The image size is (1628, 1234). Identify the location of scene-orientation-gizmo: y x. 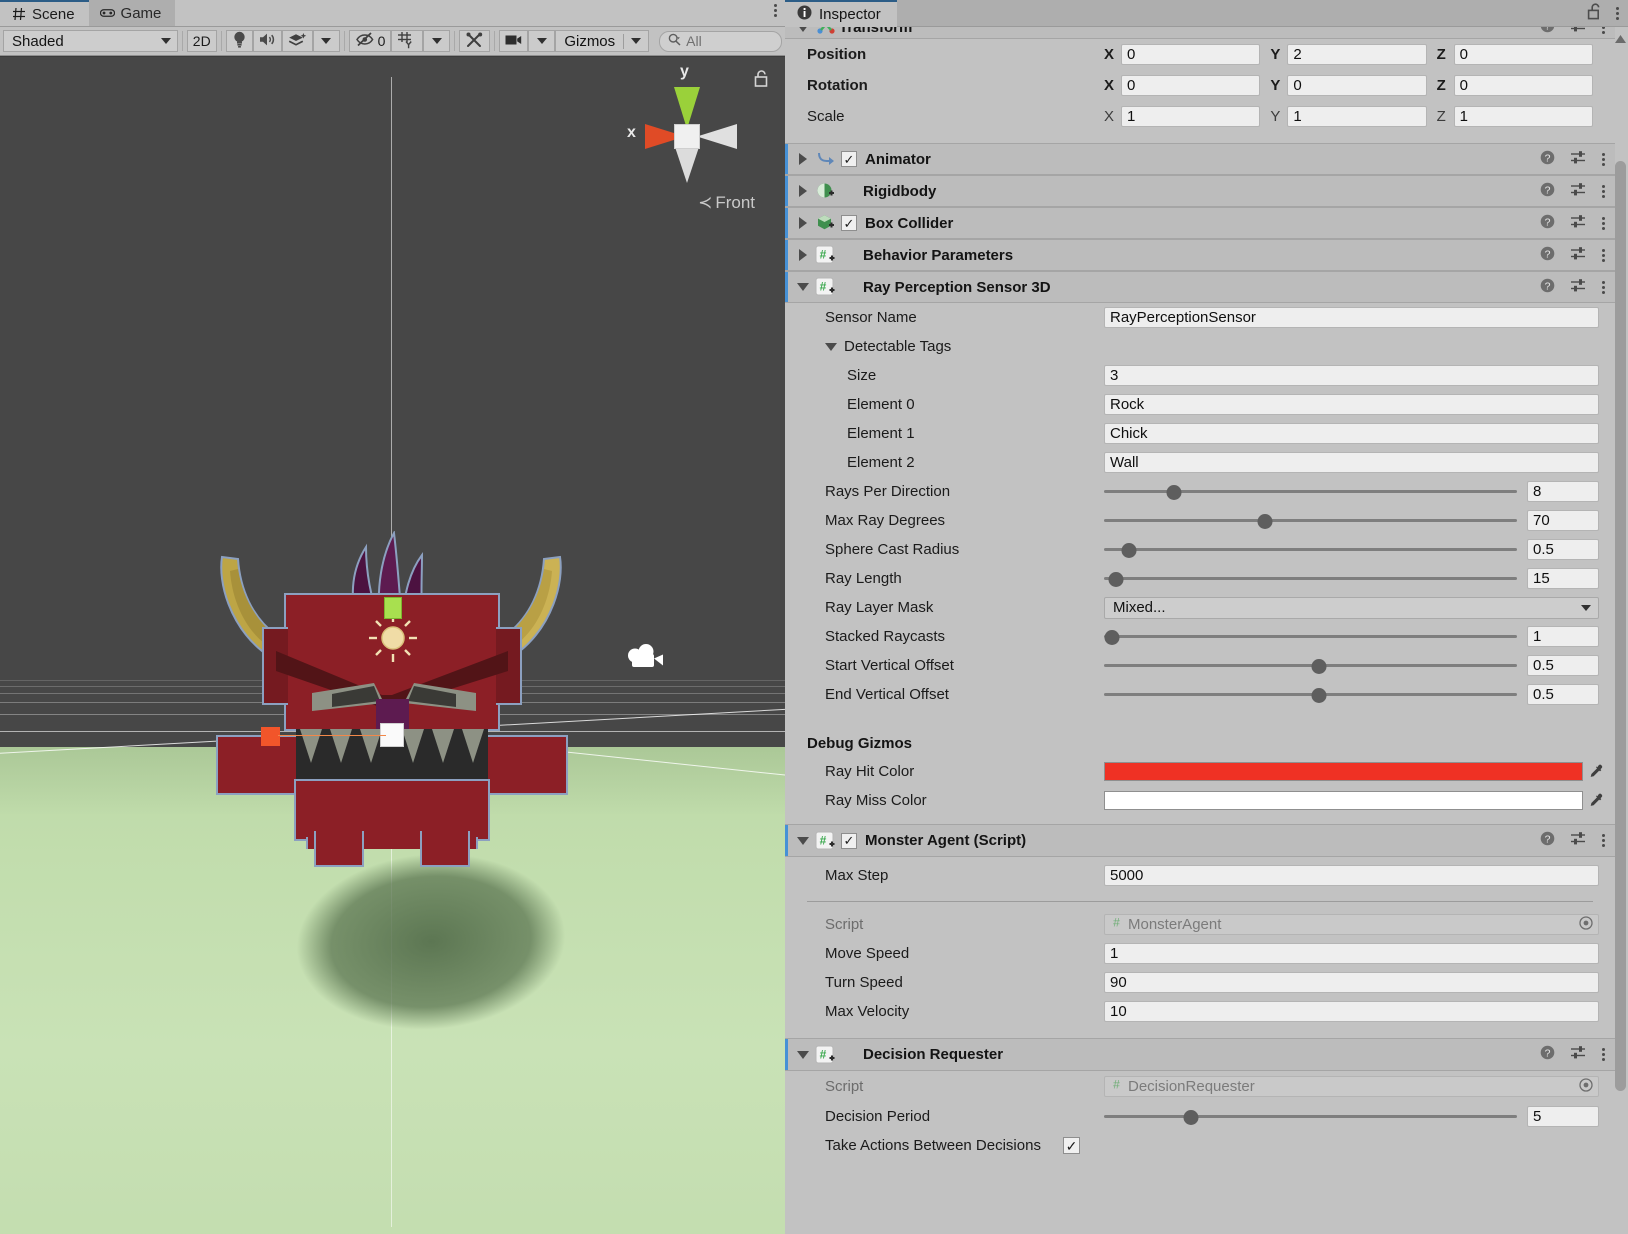
(691, 130).